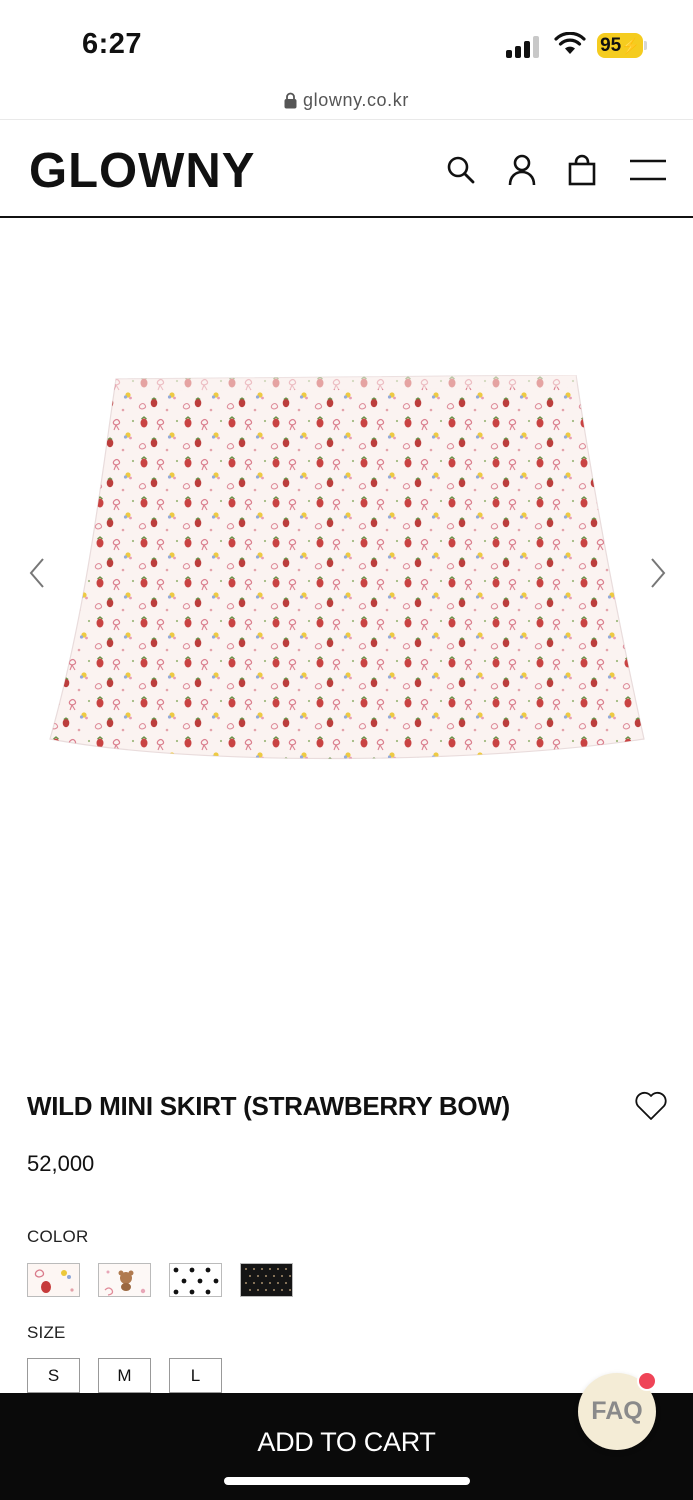 Image resolution: width=693 pixels, height=1500 pixels. Describe the element at coordinates (647, 1381) in the screenshot. I see `faq-notification-dot` at that location.